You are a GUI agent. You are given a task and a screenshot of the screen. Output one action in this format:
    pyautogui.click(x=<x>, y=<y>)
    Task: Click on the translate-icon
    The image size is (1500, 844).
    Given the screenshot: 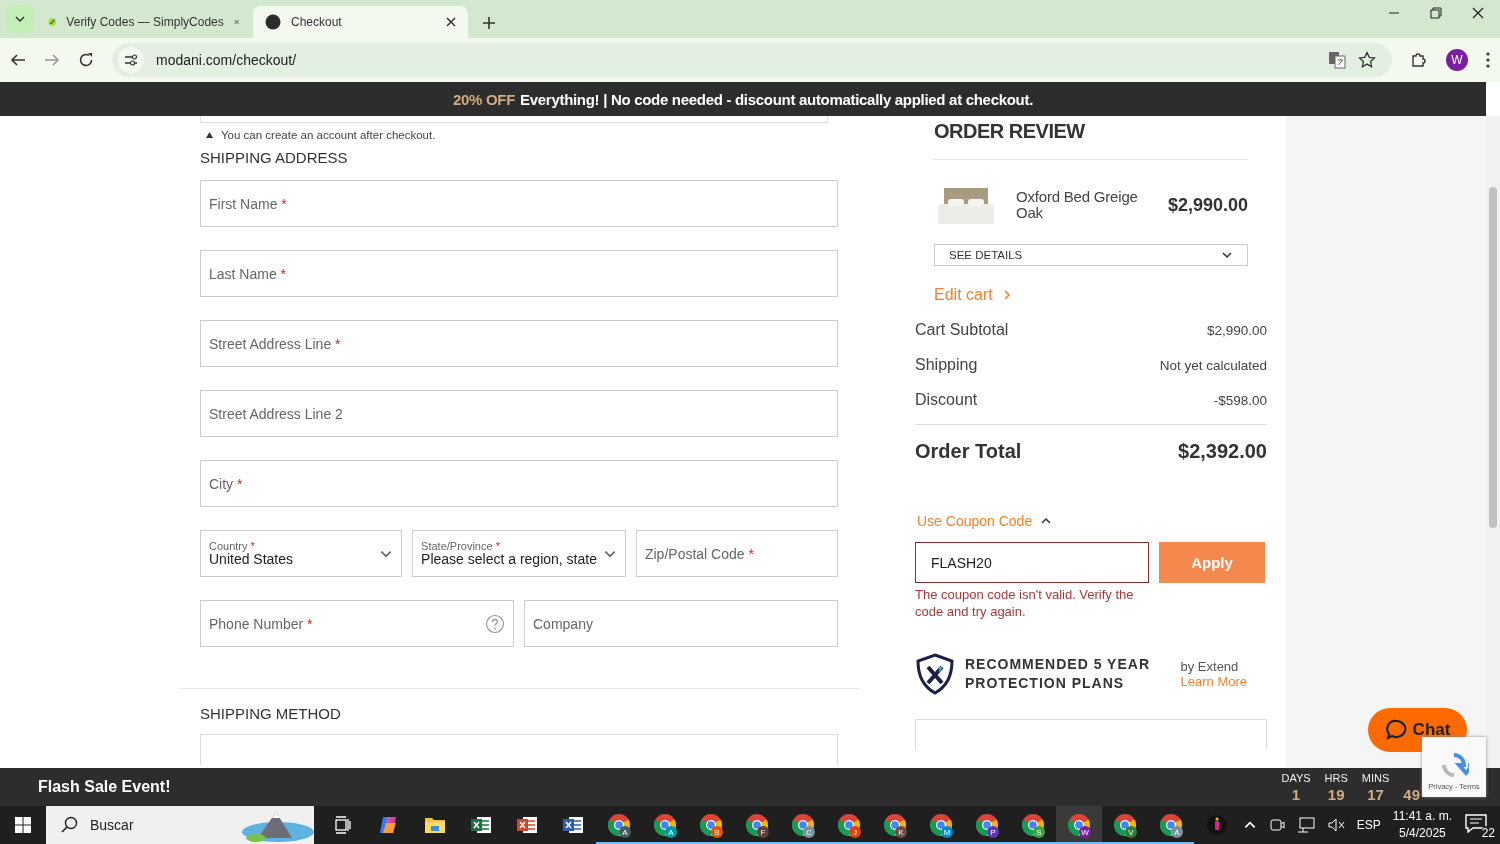 What is the action you would take?
    pyautogui.click(x=1337, y=60)
    